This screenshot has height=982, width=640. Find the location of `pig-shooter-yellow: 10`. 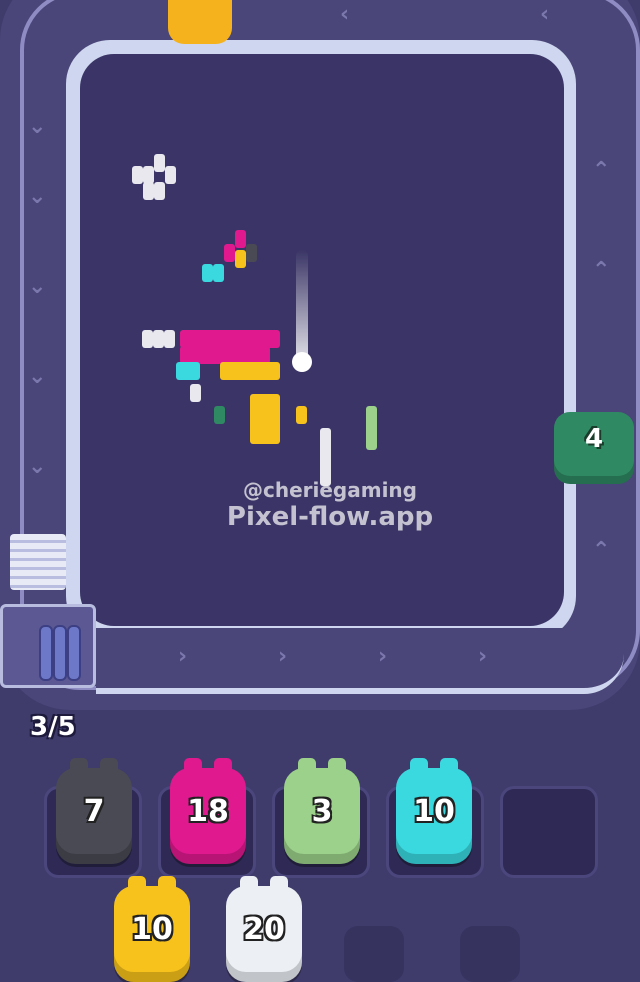

pig-shooter-yellow: 10 is located at coordinates (152, 929).